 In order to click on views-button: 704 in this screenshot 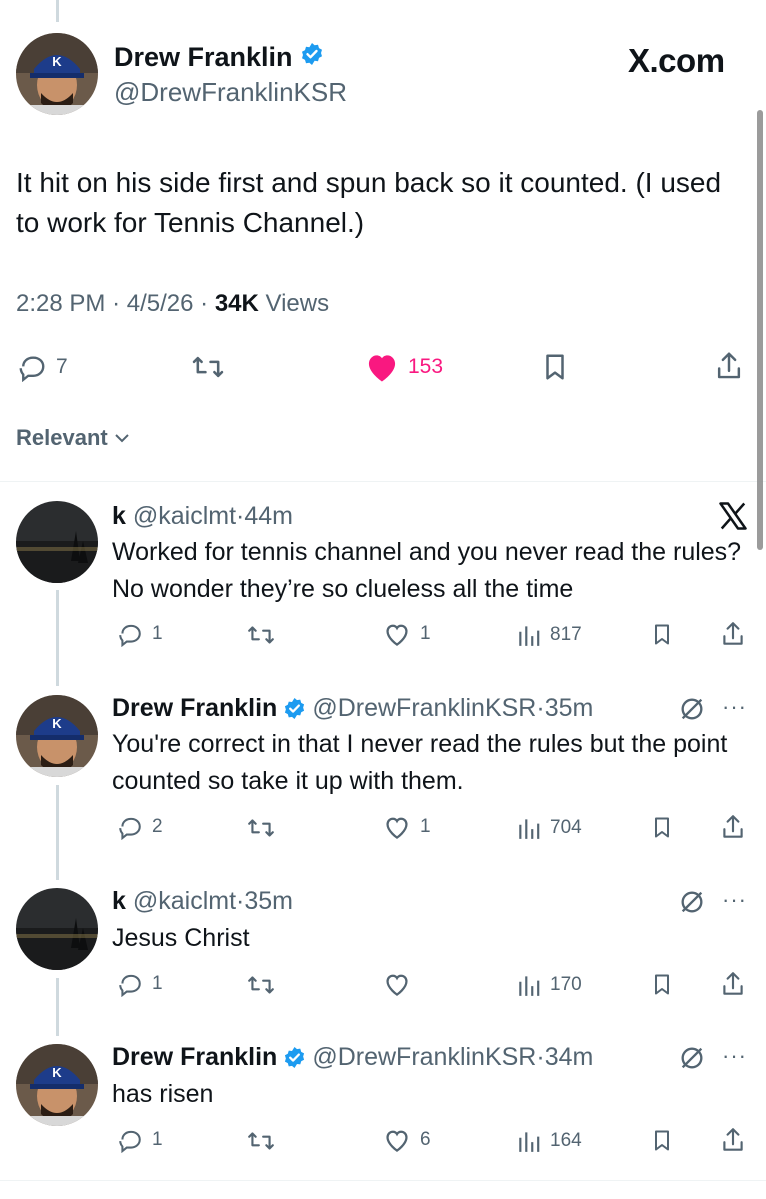, I will do `click(549, 828)`.